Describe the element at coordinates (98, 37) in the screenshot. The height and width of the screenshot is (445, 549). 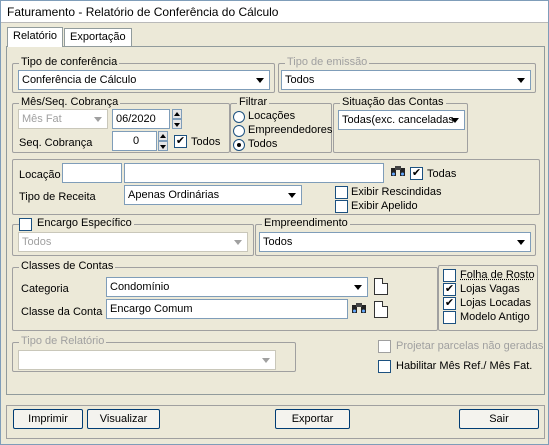
I see `tab-exportacao: Exportação` at that location.